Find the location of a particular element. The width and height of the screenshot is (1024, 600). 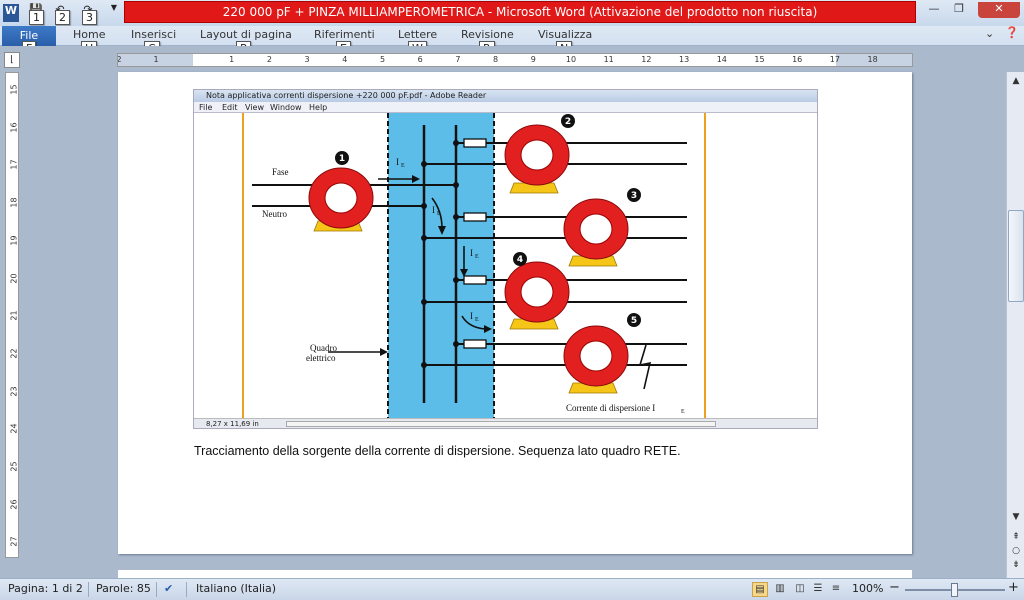

ribbon-collapse-icon: ⌄ is located at coordinates (989, 33).